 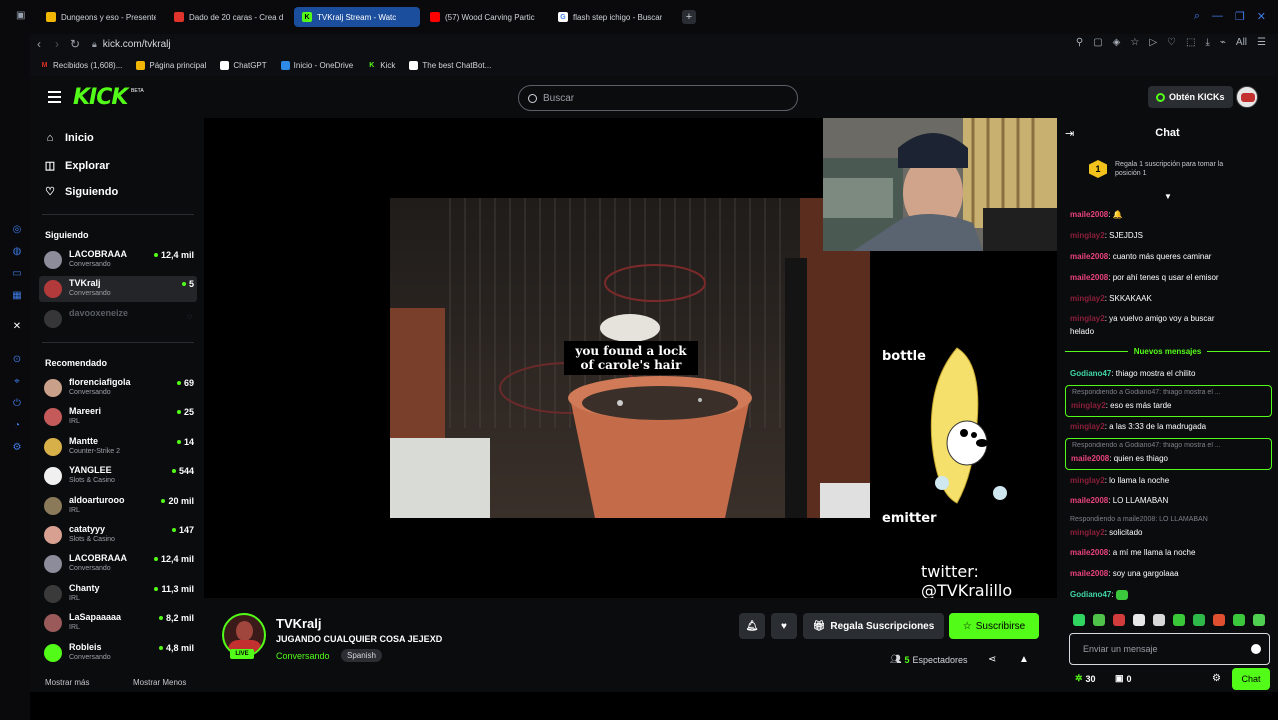 What do you see at coordinates (1123, 678) in the screenshot?
I see `gift-balance: ▣ 0` at bounding box center [1123, 678].